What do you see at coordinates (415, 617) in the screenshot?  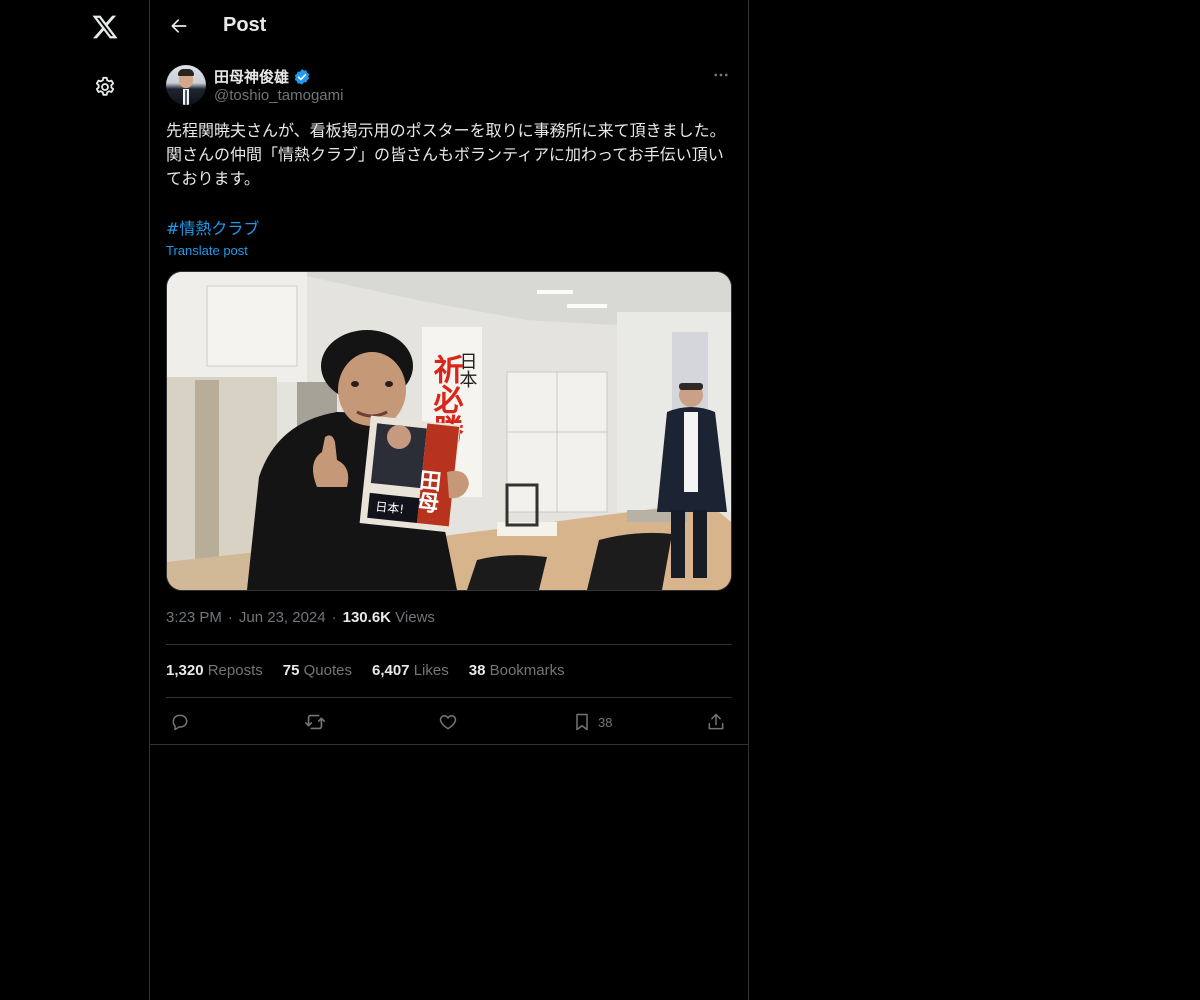 I see `views-label: Views` at bounding box center [415, 617].